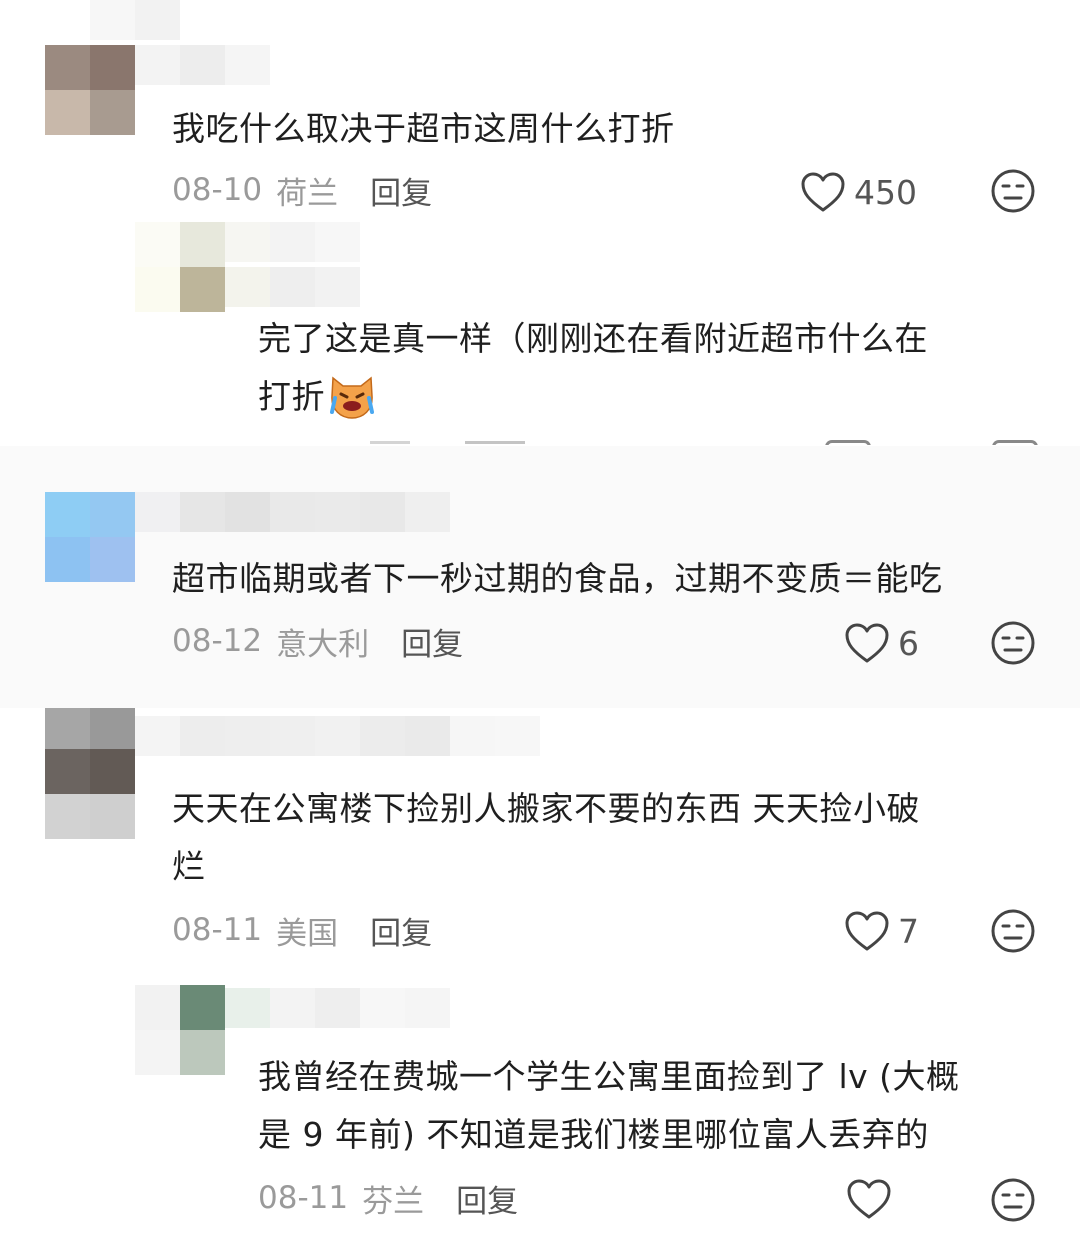  I want to click on like-button: 450, so click(858, 192).